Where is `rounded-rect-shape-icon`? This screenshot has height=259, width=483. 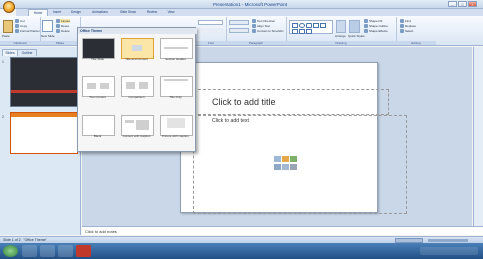
rounded-rect-shape-icon is located at coordinates (309, 25).